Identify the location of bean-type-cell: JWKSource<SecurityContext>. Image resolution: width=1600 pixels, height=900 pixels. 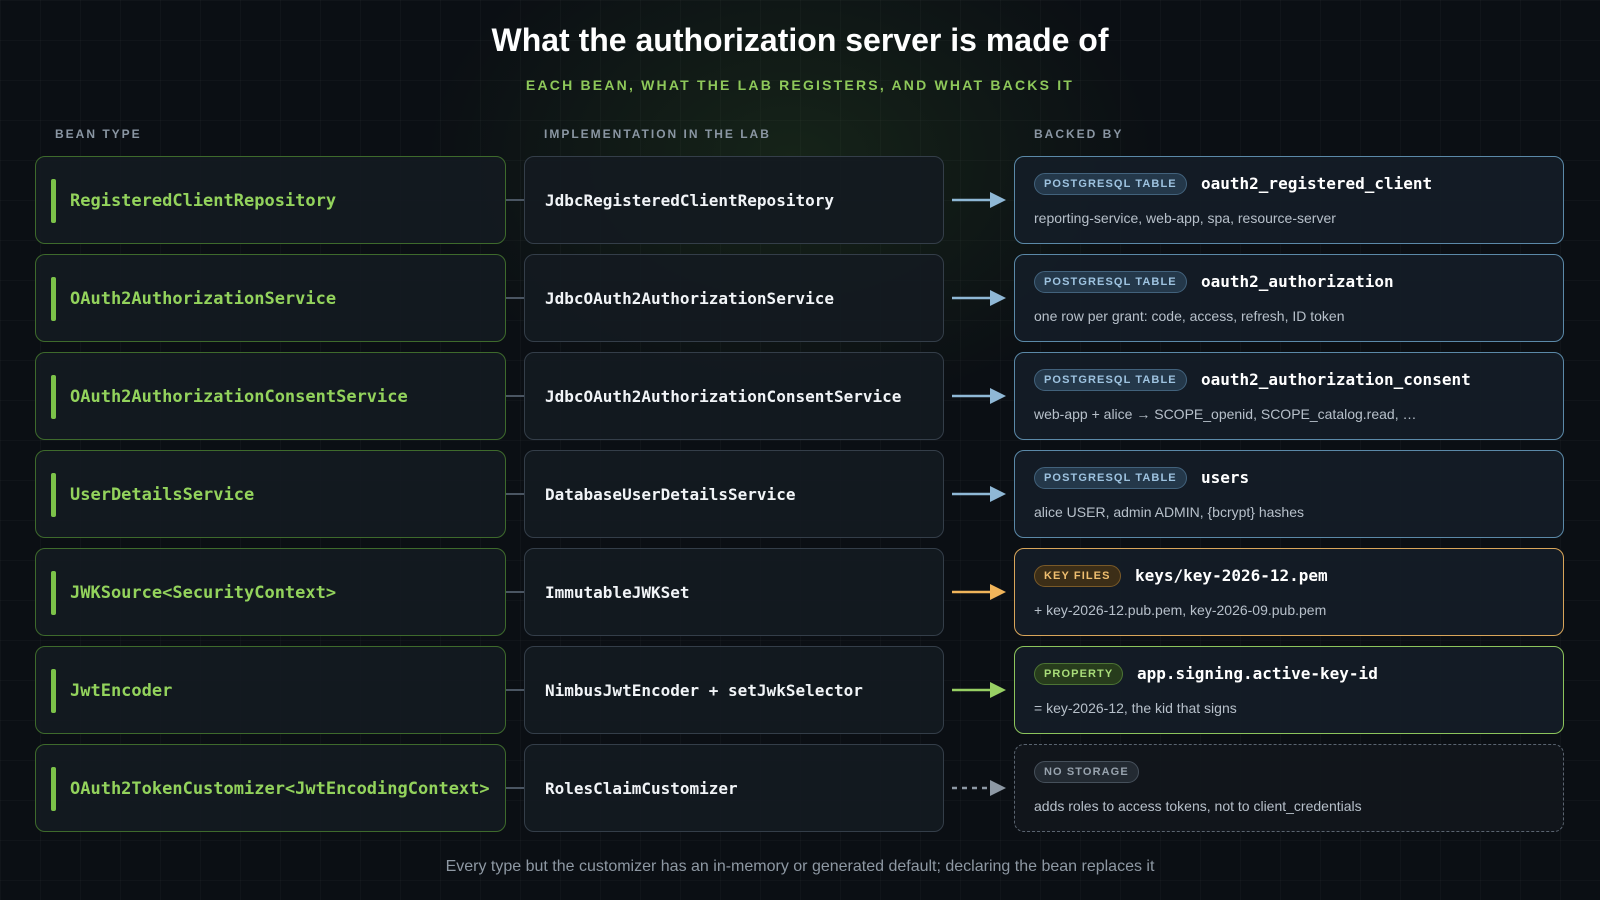
(270, 592).